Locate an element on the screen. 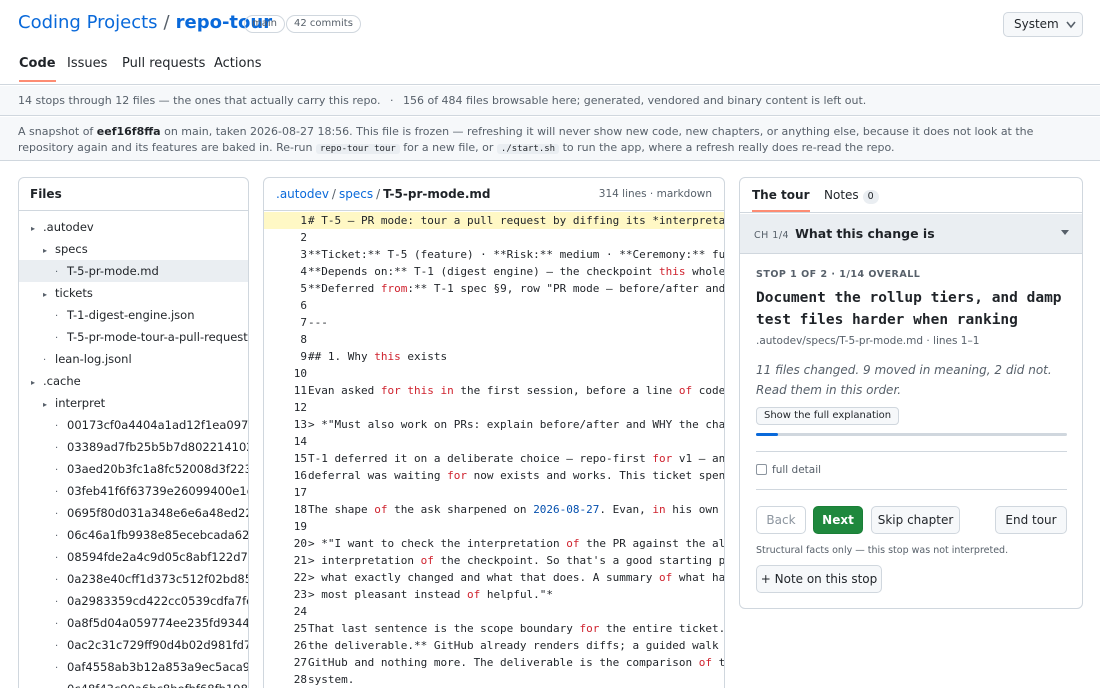 This screenshot has width=1100, height=688. tree-item-label: 0695f80d031a348e6e6a48ed22e1 is located at coordinates (157, 513).